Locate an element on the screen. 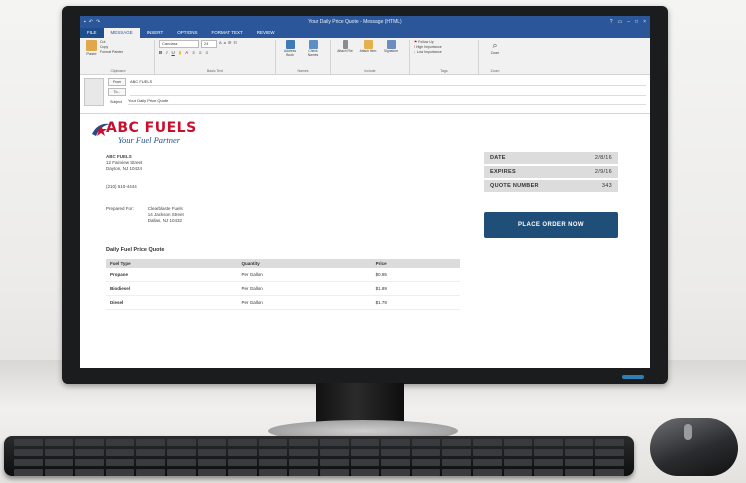  help-button: ? is located at coordinates (611, 22).